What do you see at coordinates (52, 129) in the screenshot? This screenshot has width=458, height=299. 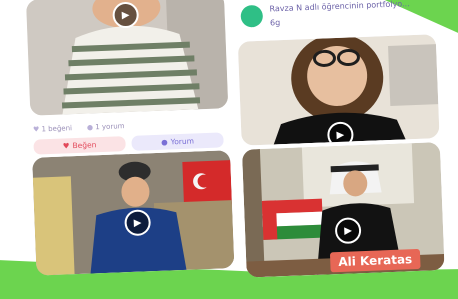 I see `likes-count: ♥ 1 beğeni` at bounding box center [52, 129].